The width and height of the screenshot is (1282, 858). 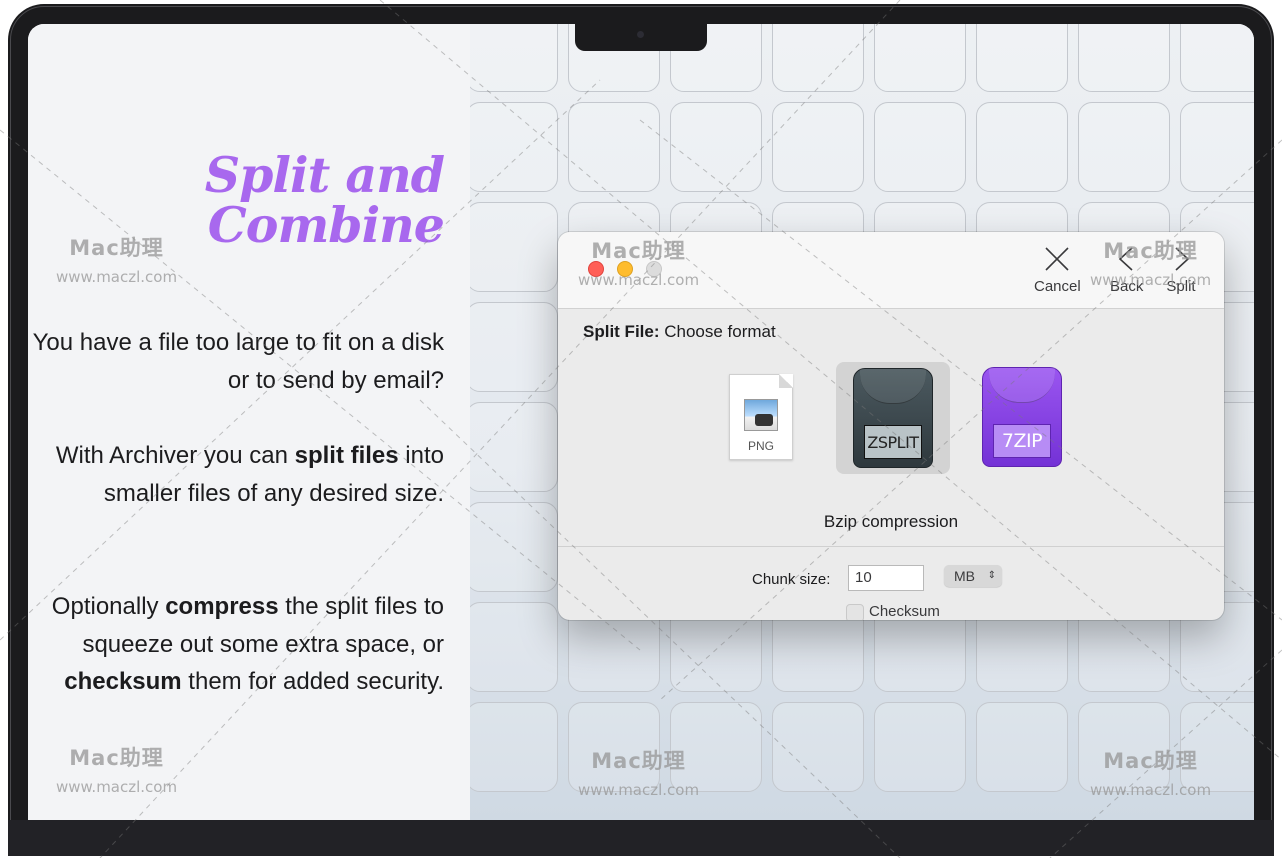 I want to click on png-file-icon: PNG, so click(x=761, y=417).